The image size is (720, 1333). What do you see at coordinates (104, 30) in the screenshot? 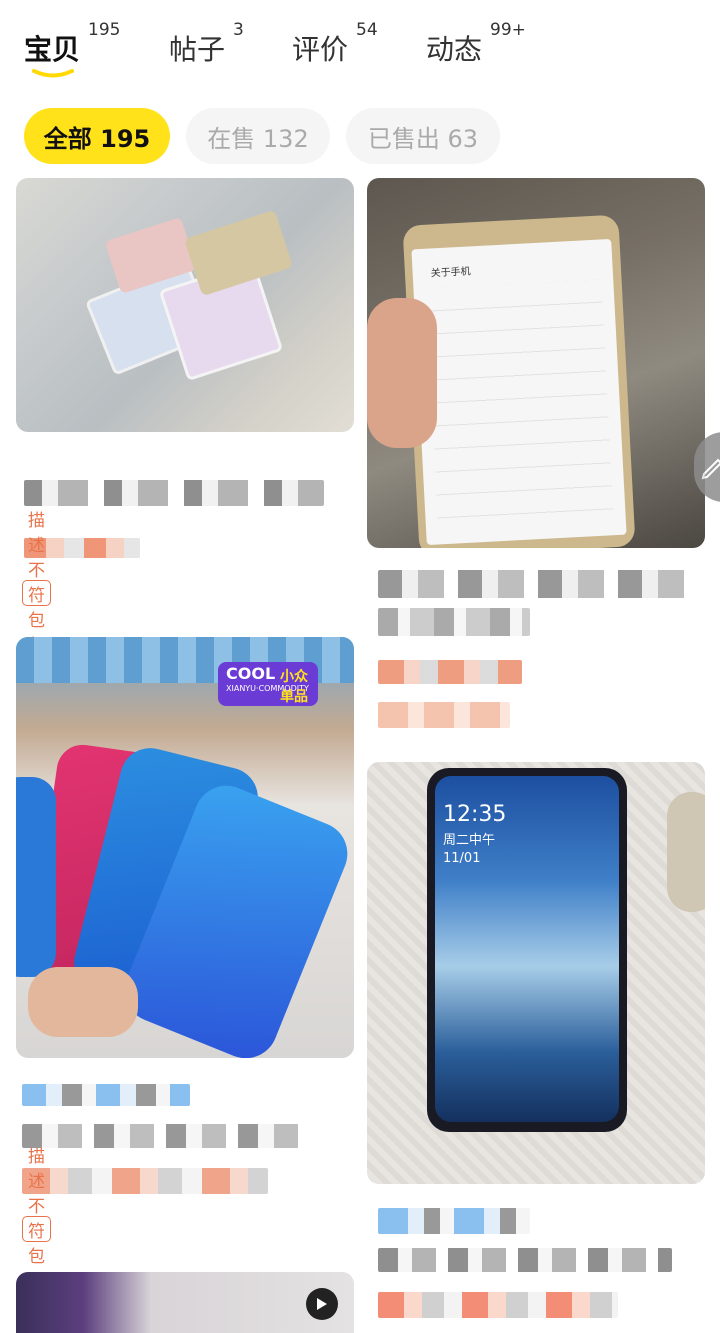
I see `tab-count: 195` at bounding box center [104, 30].